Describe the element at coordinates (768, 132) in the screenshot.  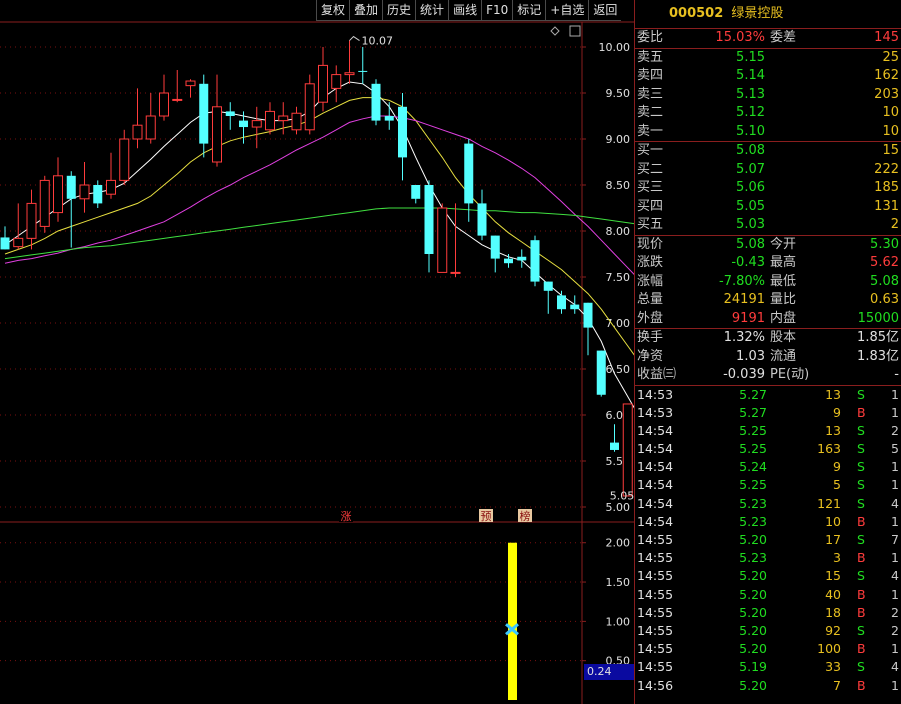
I see `asks-row: 卖一 5.10 10` at that location.